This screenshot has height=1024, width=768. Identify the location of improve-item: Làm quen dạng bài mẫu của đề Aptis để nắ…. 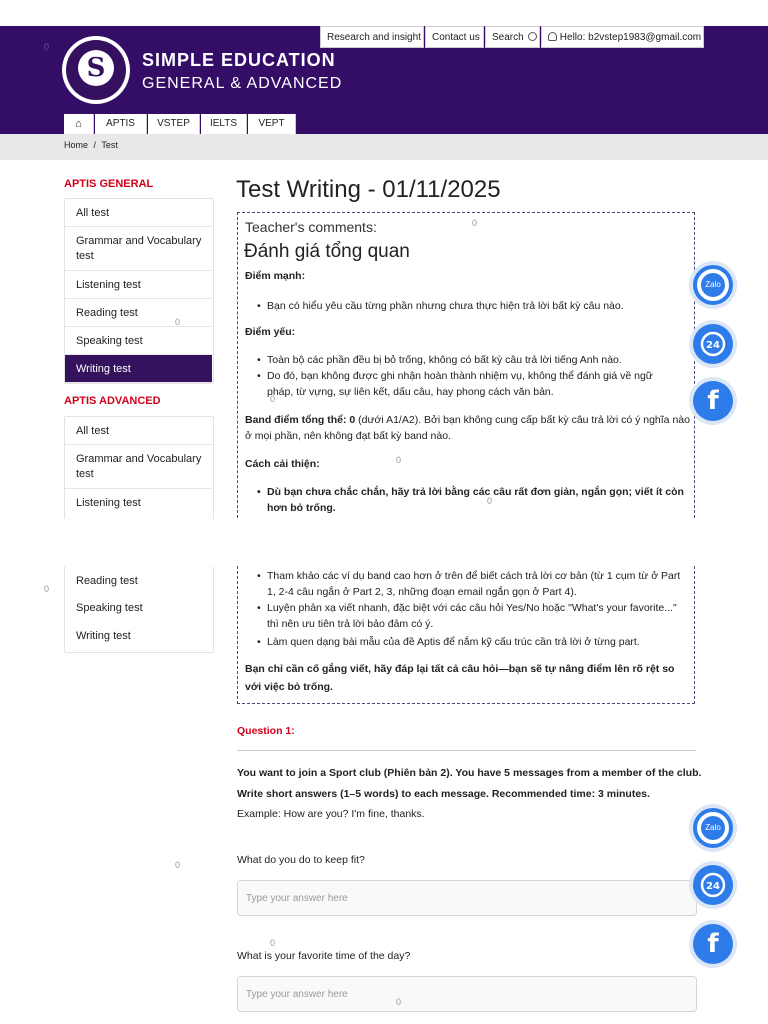
(472, 642).